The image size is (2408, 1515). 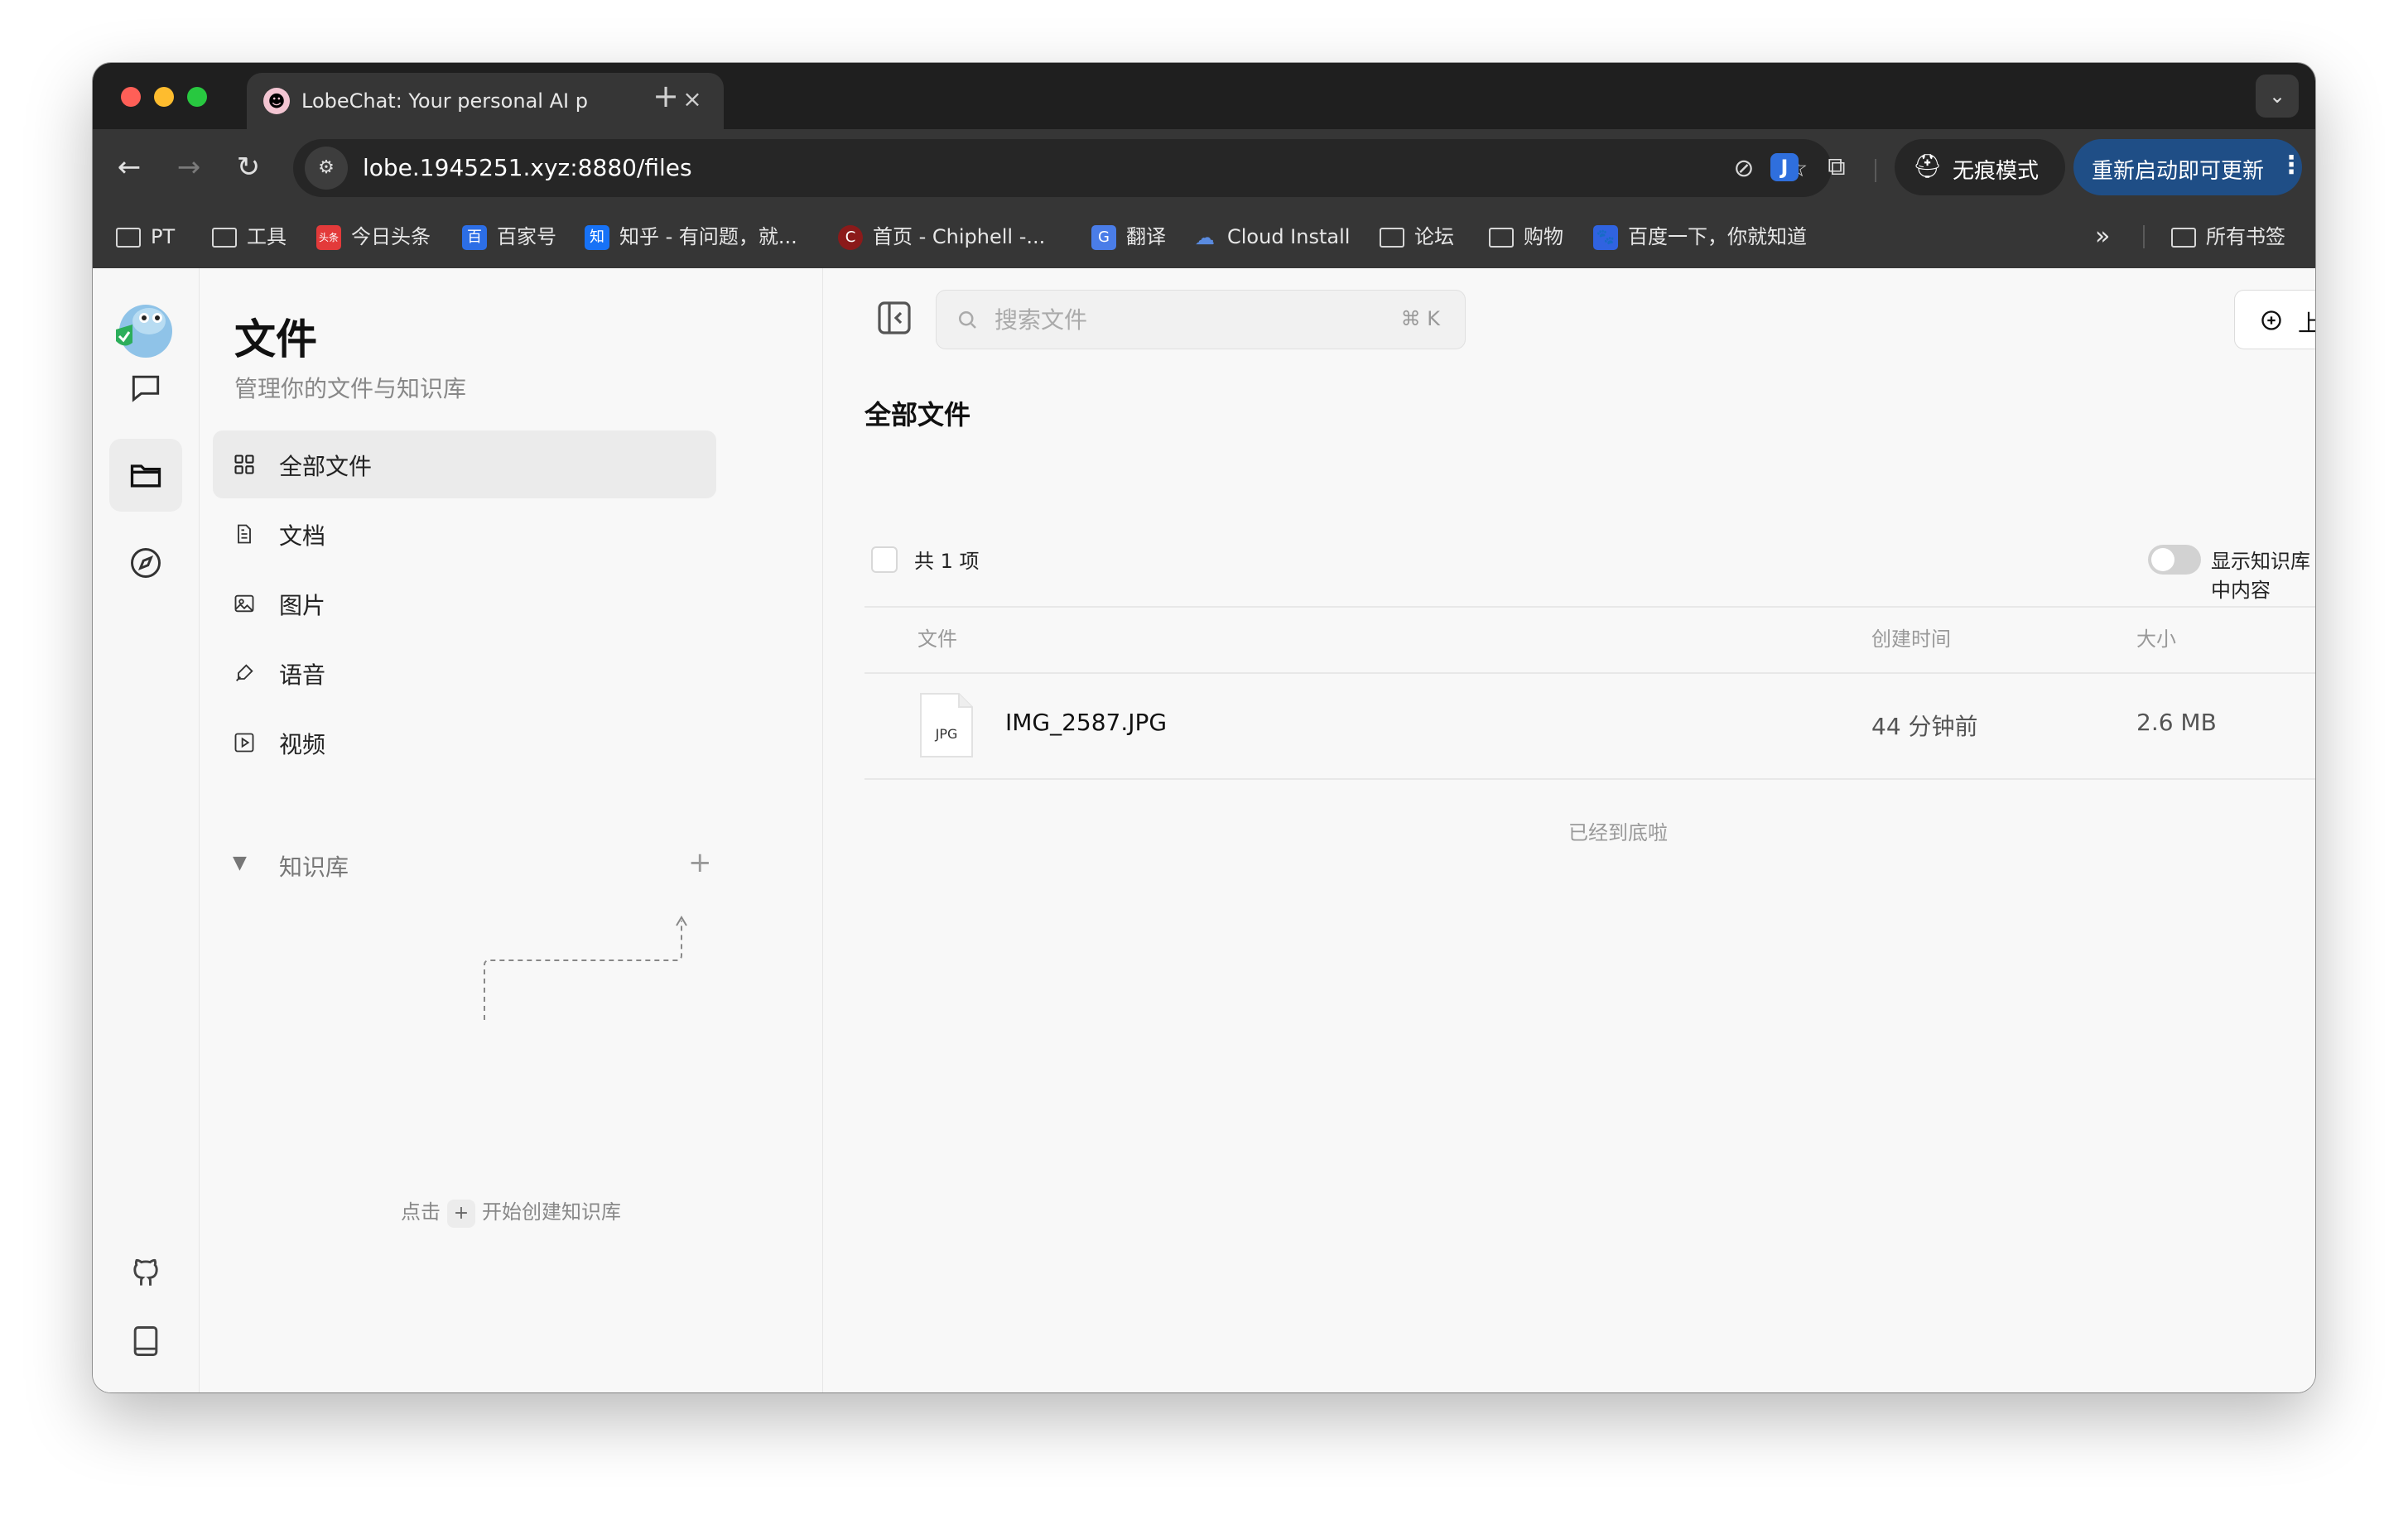 What do you see at coordinates (918, 414) in the screenshot?
I see `section-title: 全部文件` at bounding box center [918, 414].